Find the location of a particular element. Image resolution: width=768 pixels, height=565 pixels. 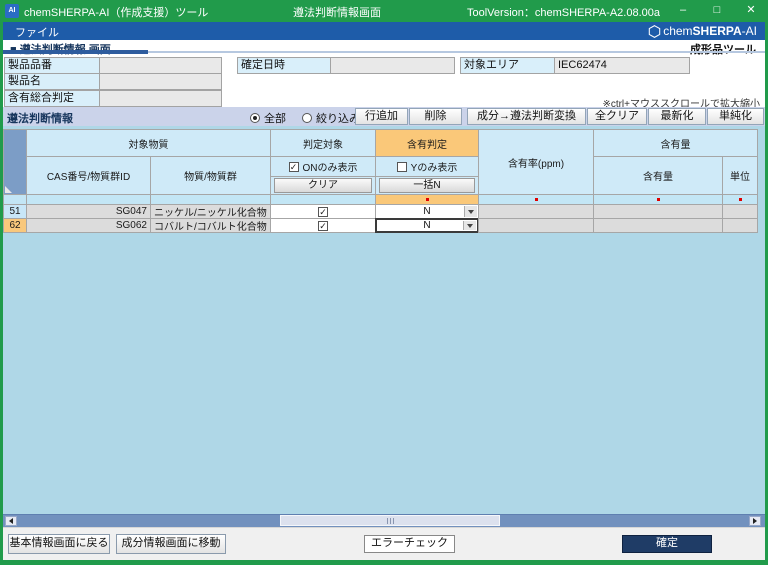

arrow-left-icon is located at coordinates (11, 521).